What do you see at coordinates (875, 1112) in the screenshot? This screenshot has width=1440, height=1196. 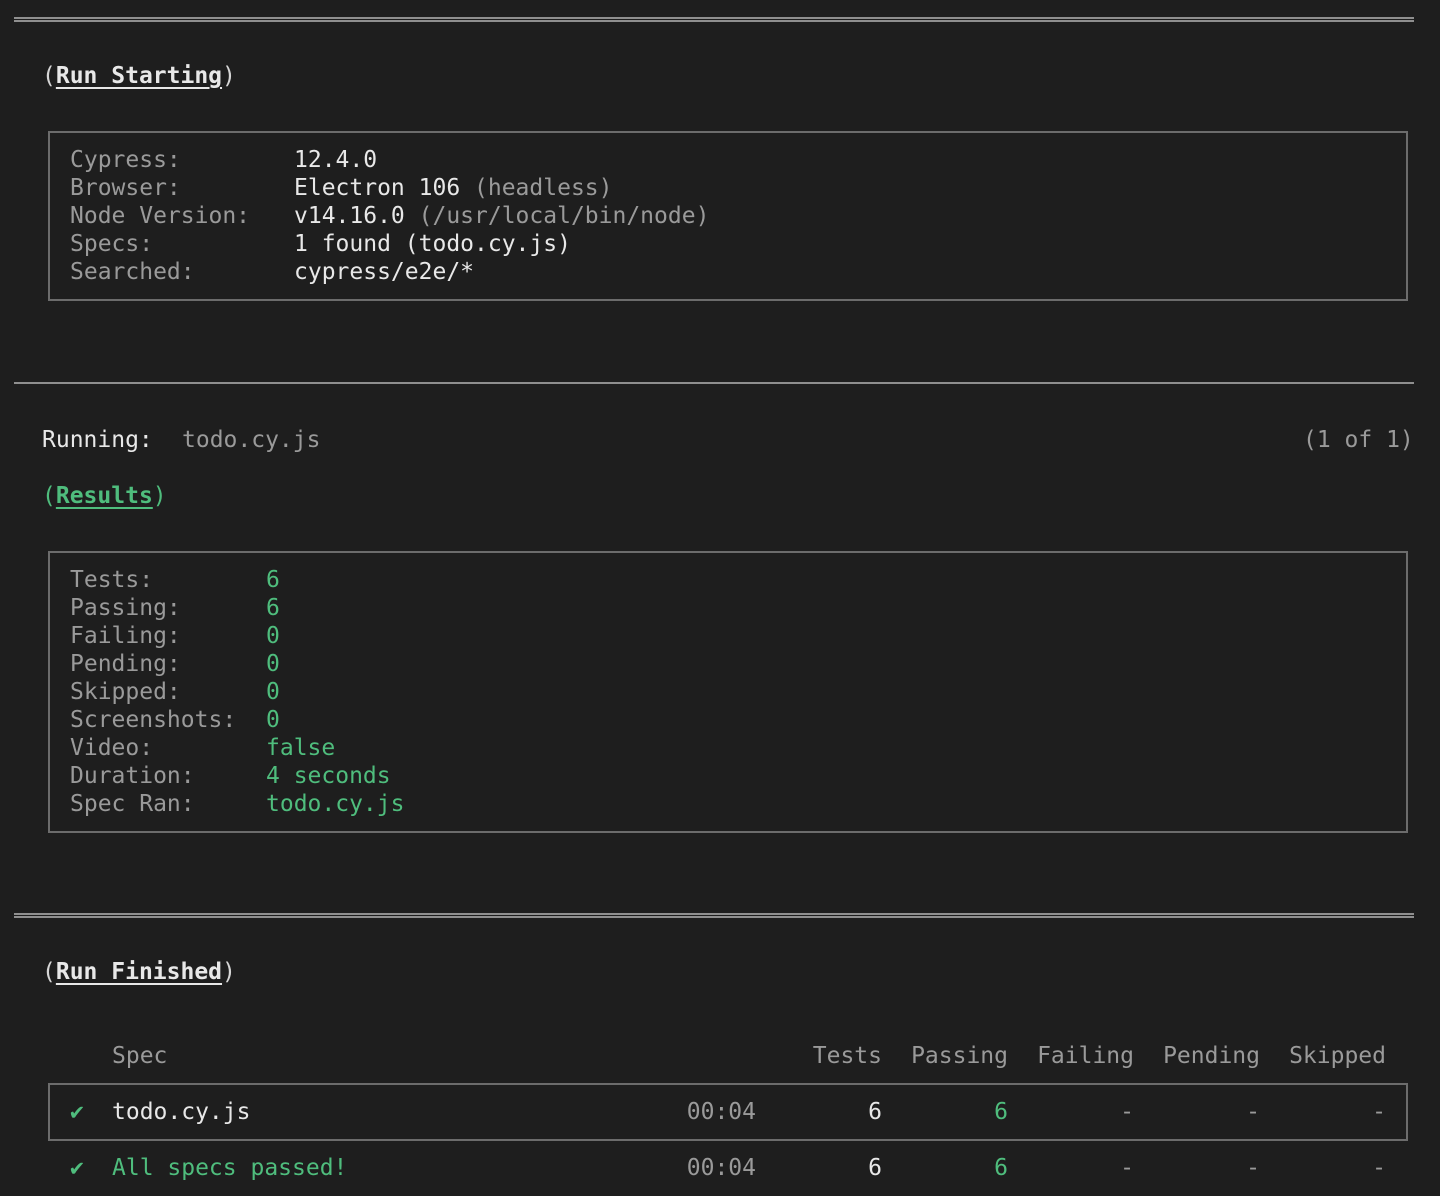 I see `spec-row-tests: 6` at bounding box center [875, 1112].